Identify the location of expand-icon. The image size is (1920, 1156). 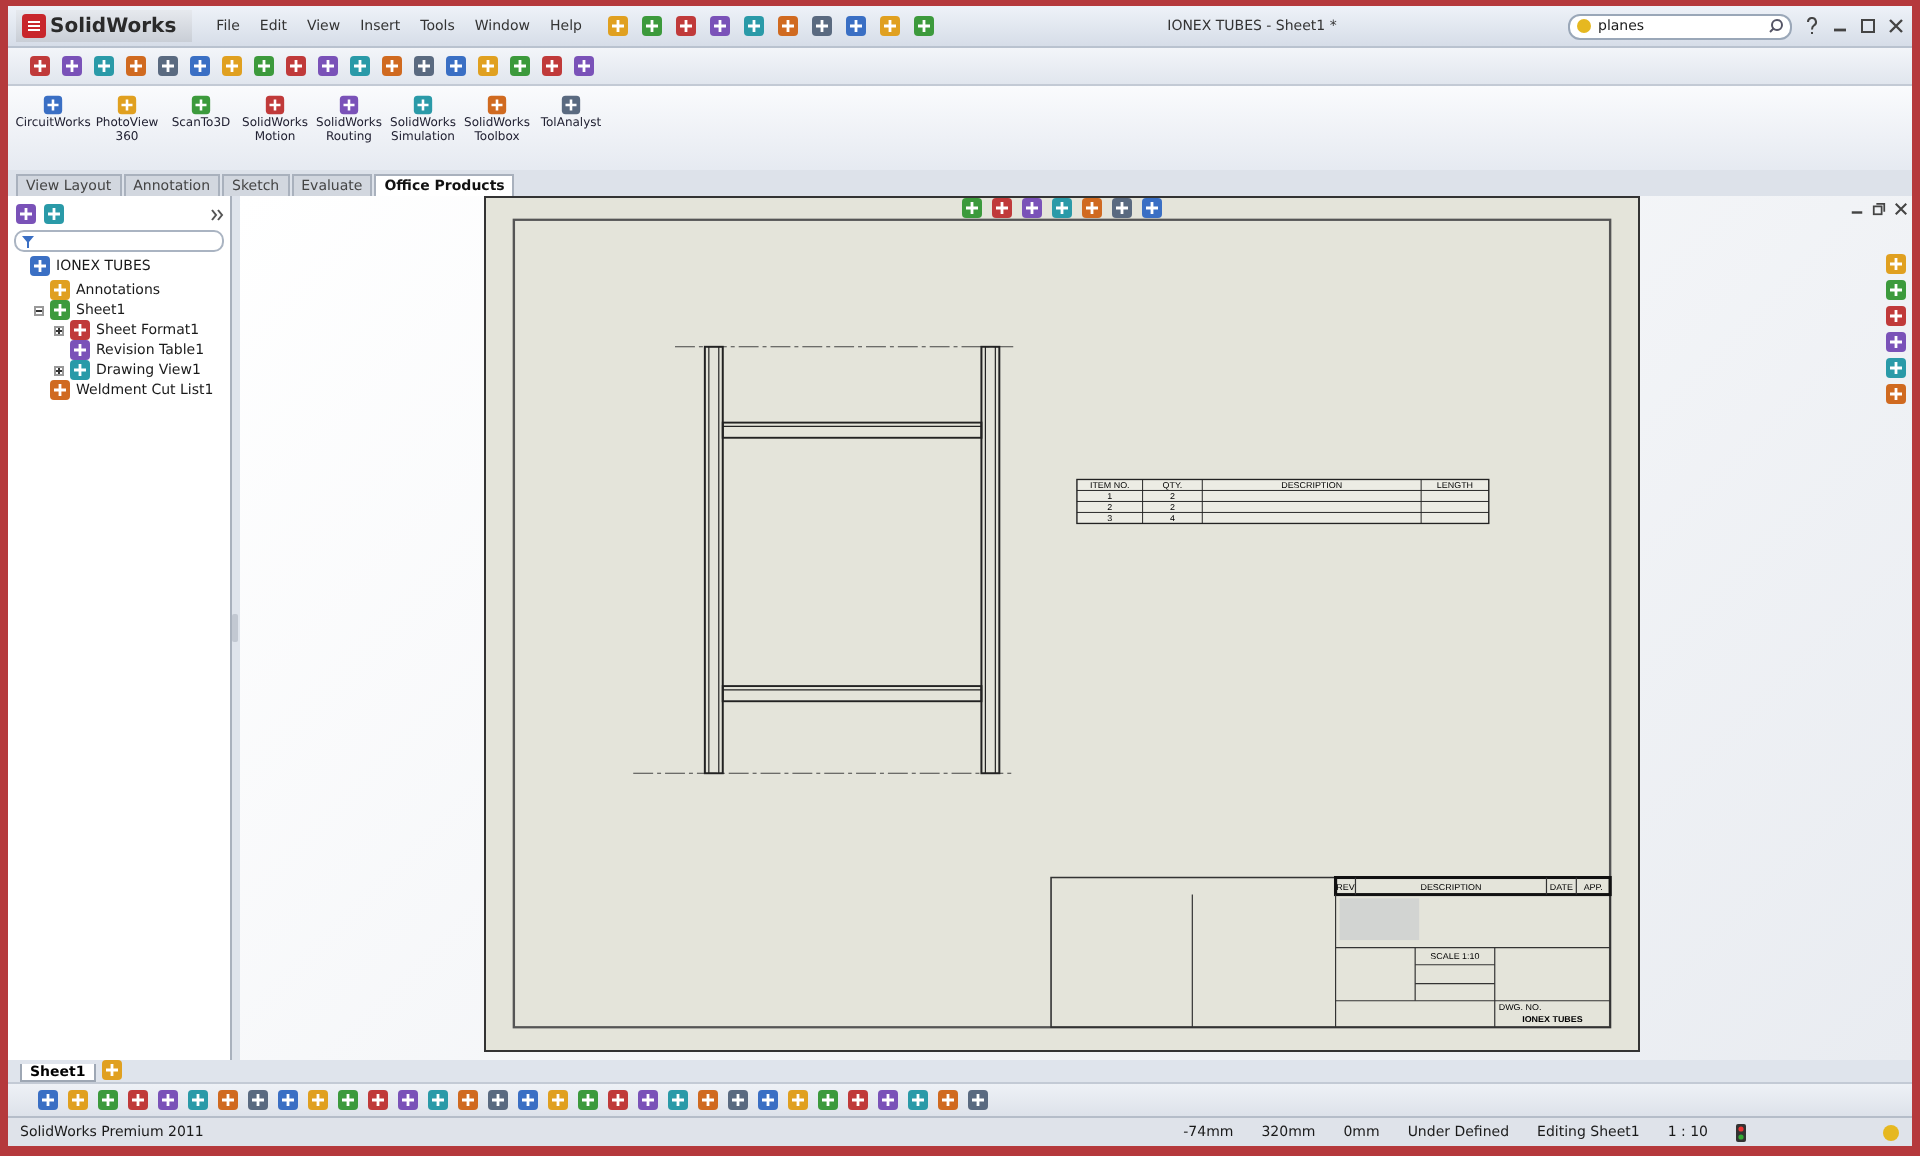
(217, 214).